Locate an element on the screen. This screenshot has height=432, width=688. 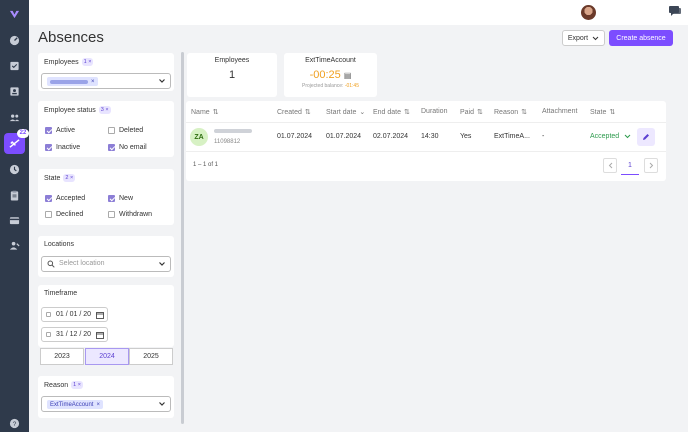
header-label: Reason is located at coordinates (506, 112).